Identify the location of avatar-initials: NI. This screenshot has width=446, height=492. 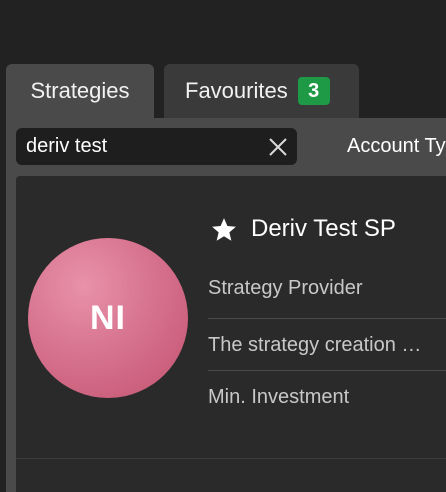
(108, 317).